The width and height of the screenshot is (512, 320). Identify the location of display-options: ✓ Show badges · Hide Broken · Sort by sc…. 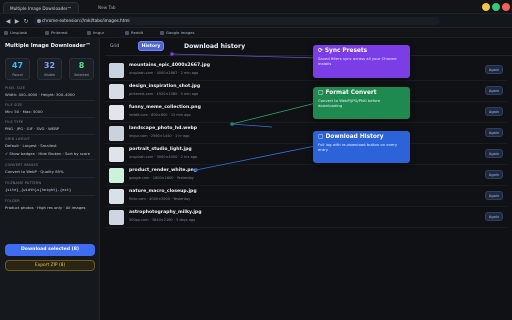
(47, 153).